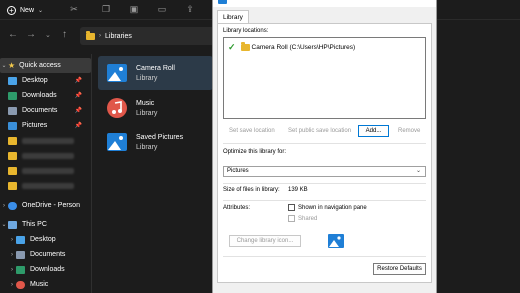 The height and width of the screenshot is (293, 520). What do you see at coordinates (190, 9) in the screenshot?
I see `share-icon: ⇪` at bounding box center [190, 9].